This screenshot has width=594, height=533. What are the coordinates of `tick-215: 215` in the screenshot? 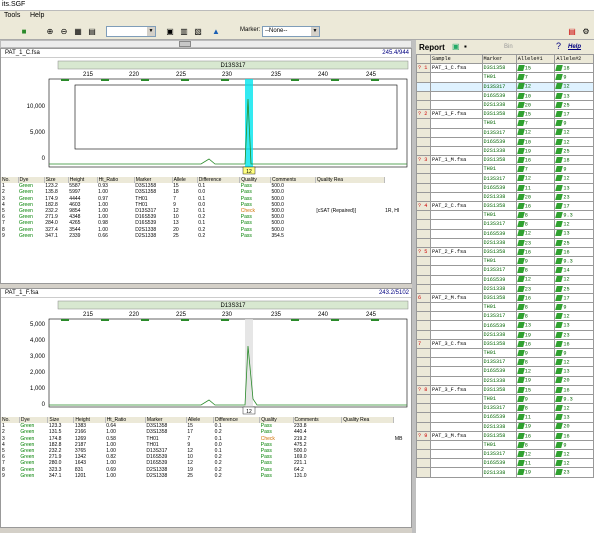 It's located at (88, 75).